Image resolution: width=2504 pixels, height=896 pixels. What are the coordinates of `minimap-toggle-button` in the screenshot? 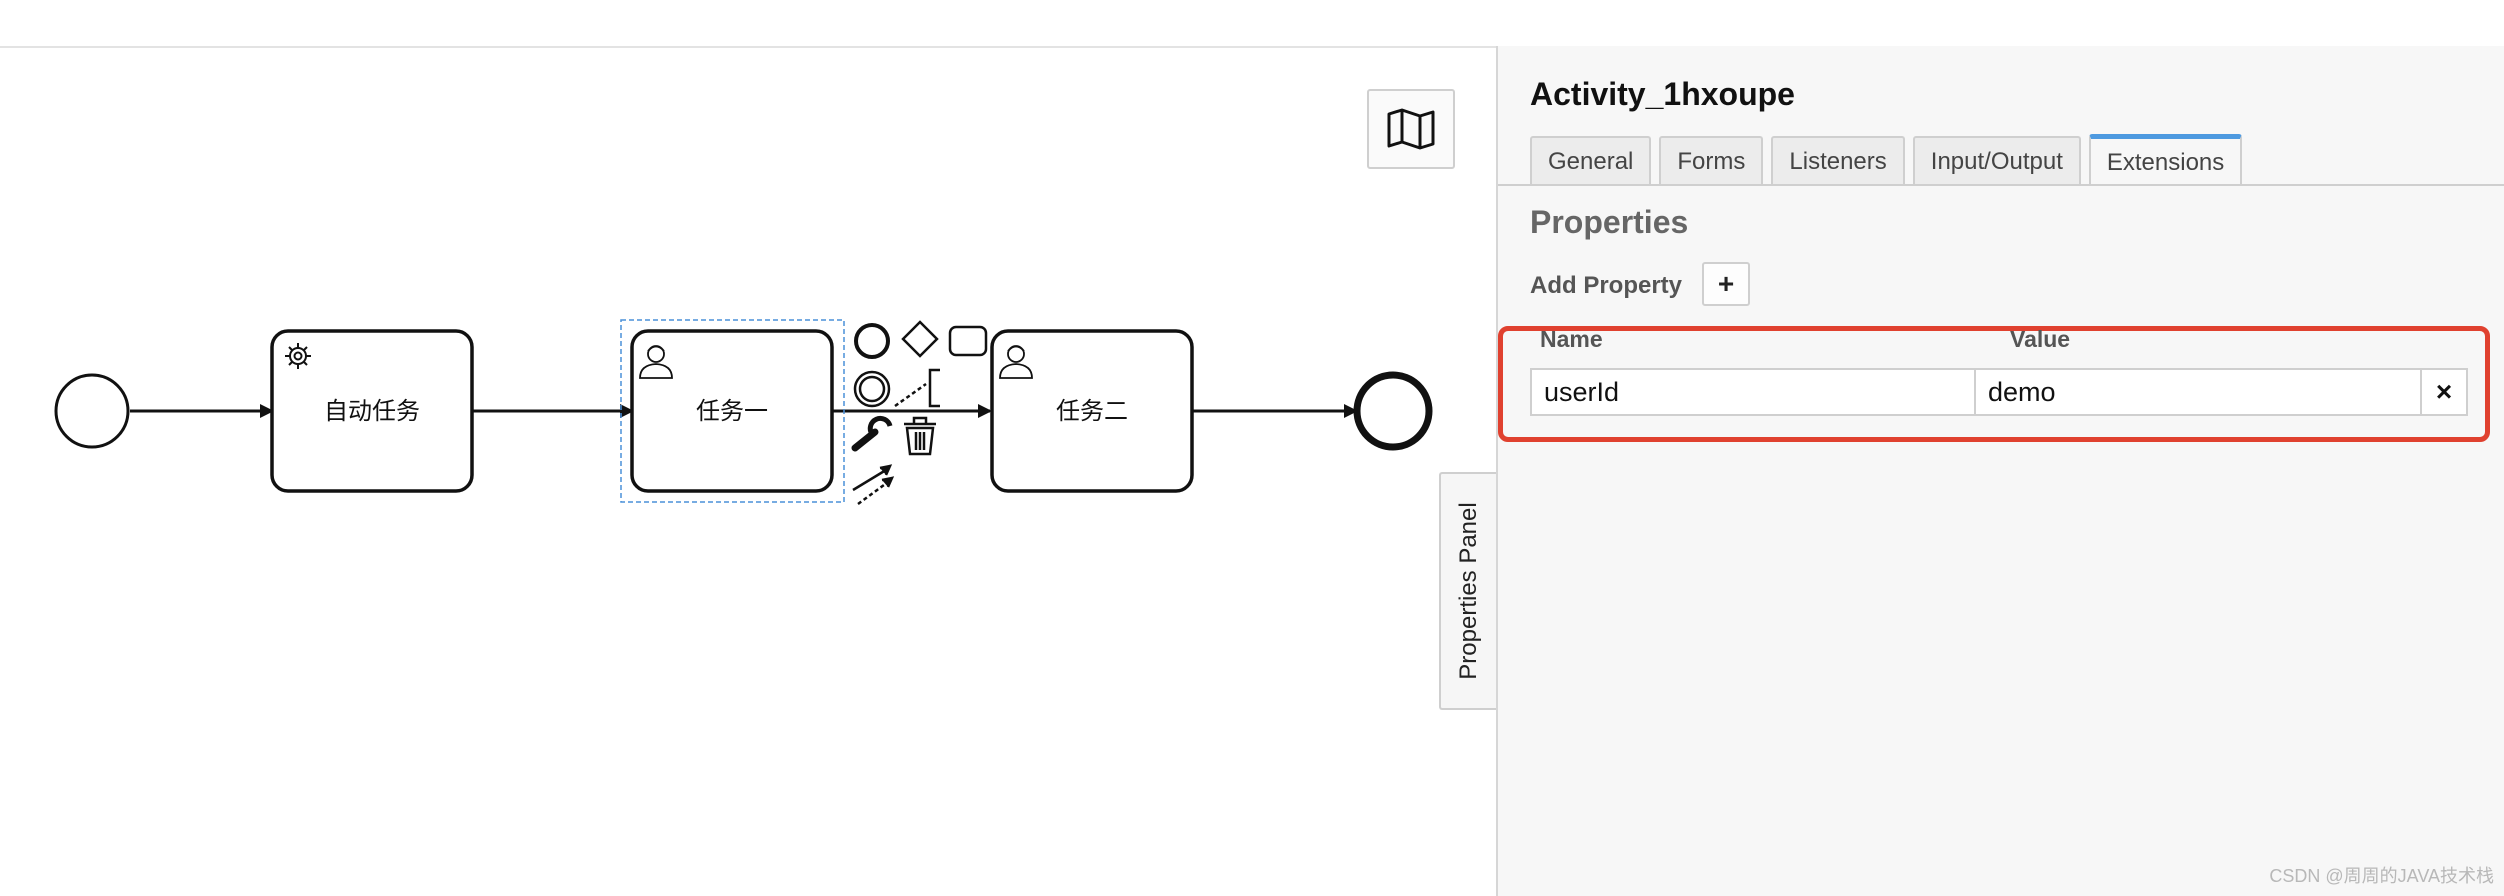 It's located at (1411, 129).